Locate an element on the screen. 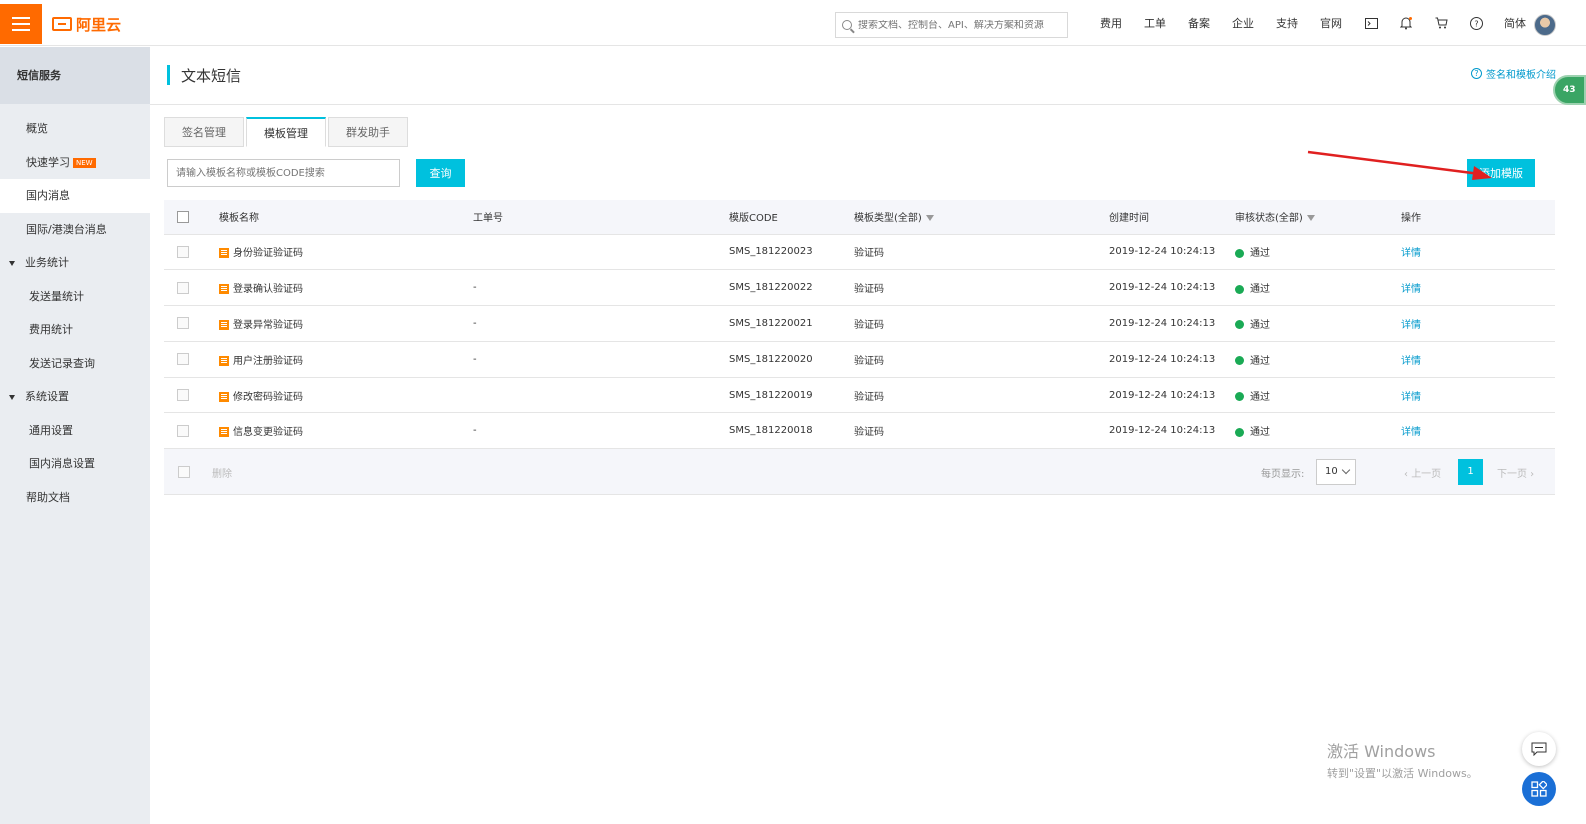  nav-item-support: 支持 is located at coordinates (1287, 23).